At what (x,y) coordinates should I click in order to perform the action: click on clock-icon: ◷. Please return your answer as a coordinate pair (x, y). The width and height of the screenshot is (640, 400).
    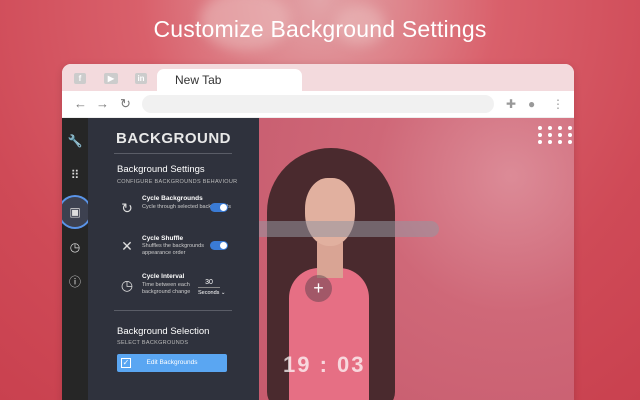
    Looking at the image, I should click on (75, 247).